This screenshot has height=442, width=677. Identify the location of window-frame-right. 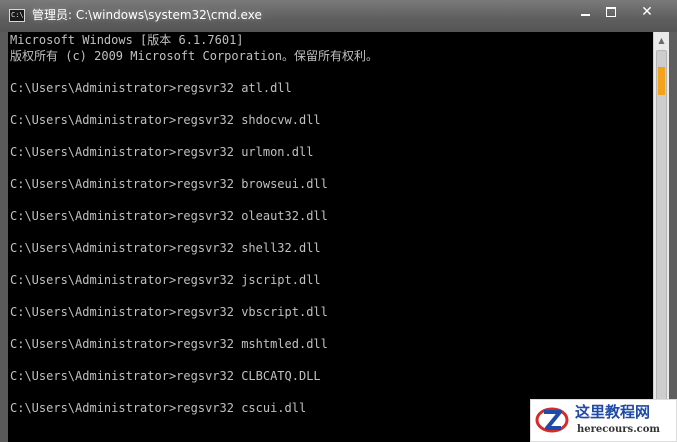
(673, 237).